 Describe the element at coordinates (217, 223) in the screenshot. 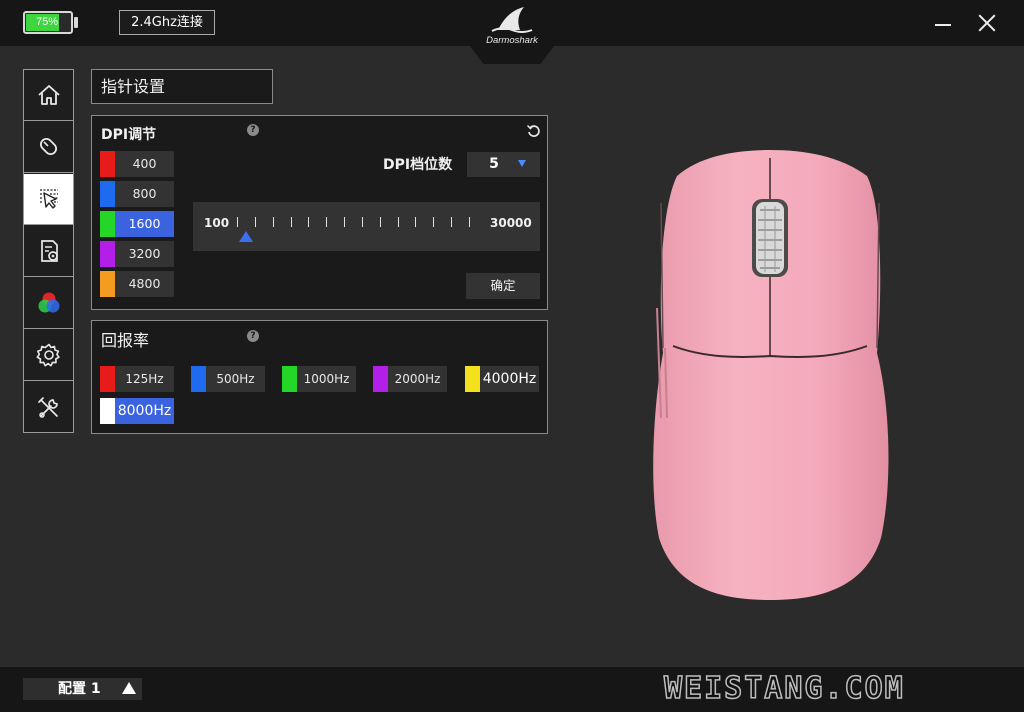

I see `slider-min-label: 100` at that location.